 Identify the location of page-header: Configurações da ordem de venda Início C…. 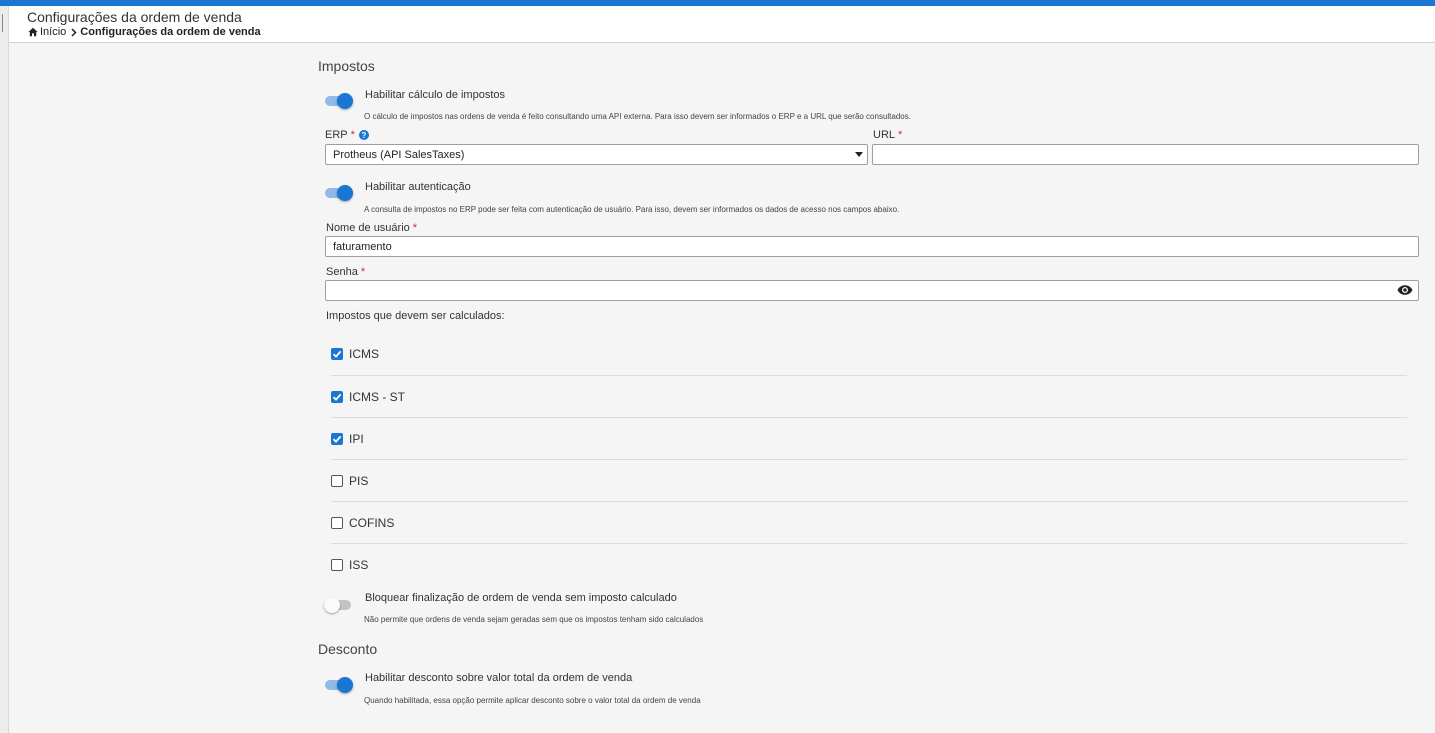
(722, 24).